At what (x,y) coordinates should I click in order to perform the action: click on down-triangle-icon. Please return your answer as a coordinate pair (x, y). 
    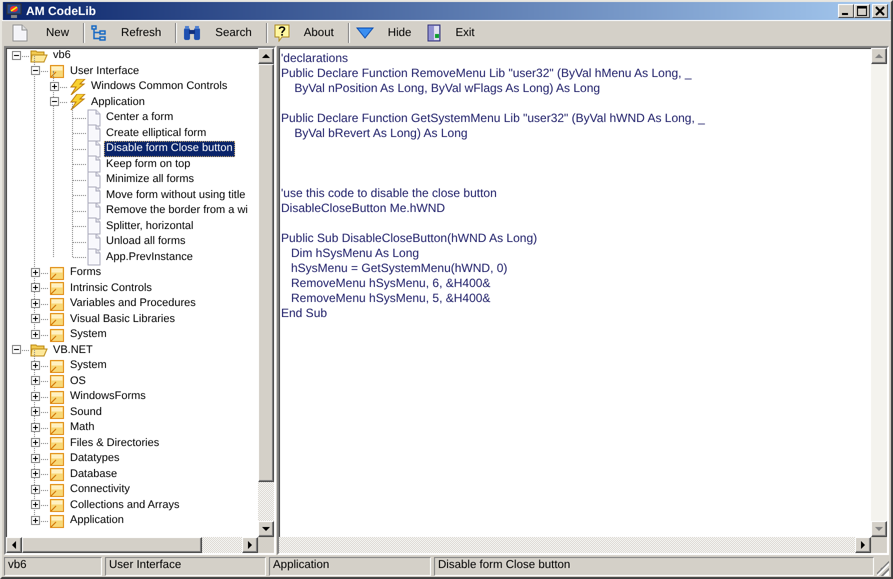
    Looking at the image, I should click on (365, 33).